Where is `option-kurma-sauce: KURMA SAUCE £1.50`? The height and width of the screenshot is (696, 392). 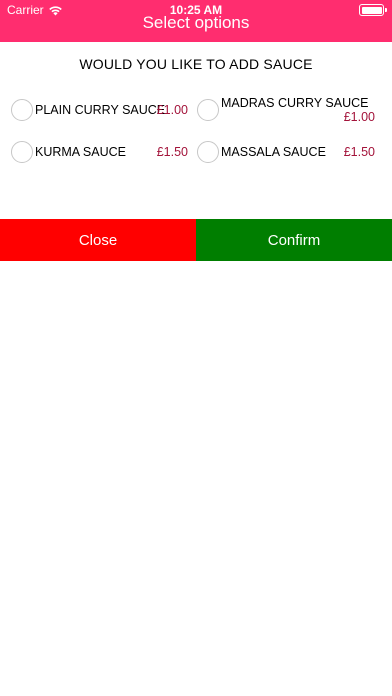
option-kurma-sauce: KURMA SAUCE £1.50 is located at coordinates (99, 155).